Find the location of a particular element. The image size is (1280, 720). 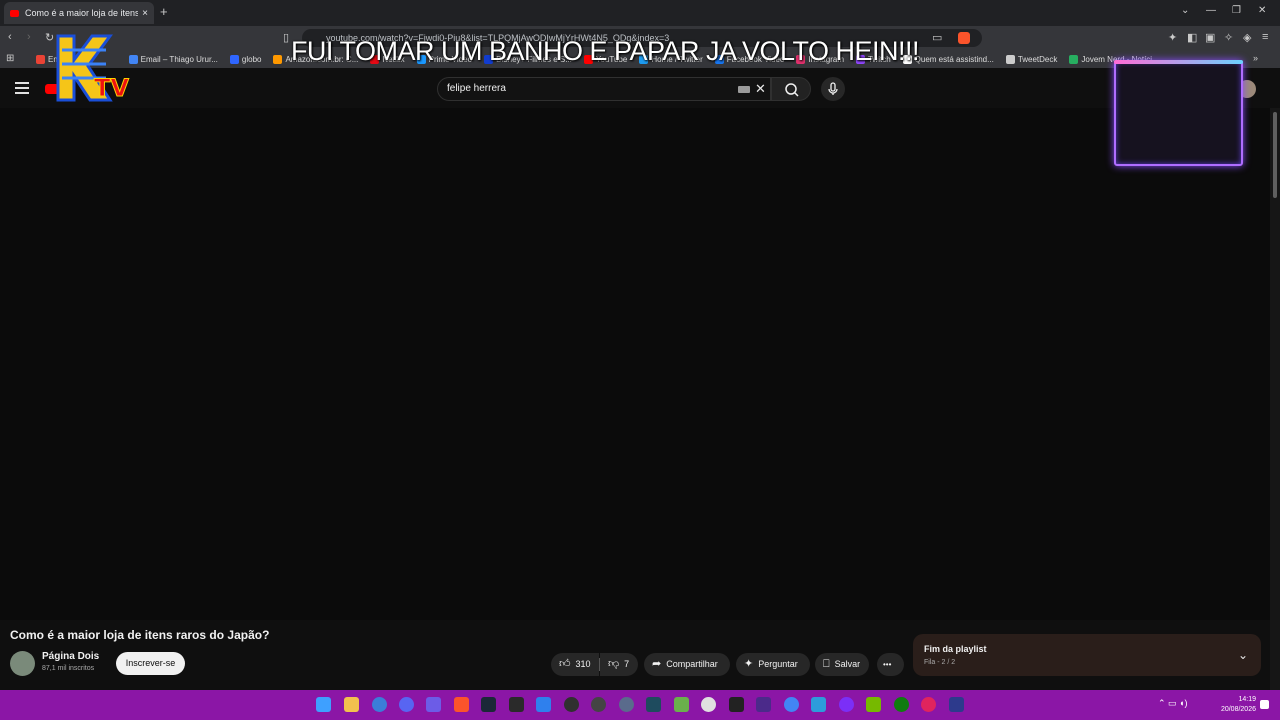

ktv-logo: TV is located at coordinates (93, 68).